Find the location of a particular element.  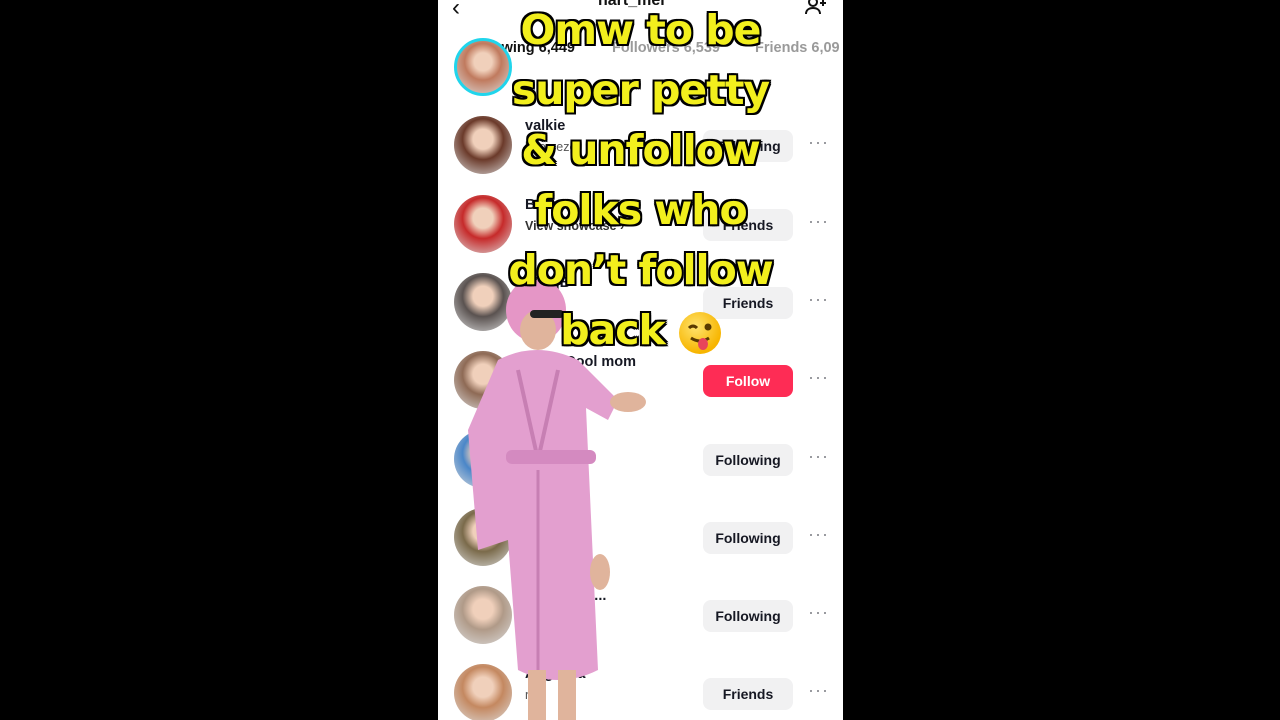

caption-line-5: don’t follow is located at coordinates (640, 270).